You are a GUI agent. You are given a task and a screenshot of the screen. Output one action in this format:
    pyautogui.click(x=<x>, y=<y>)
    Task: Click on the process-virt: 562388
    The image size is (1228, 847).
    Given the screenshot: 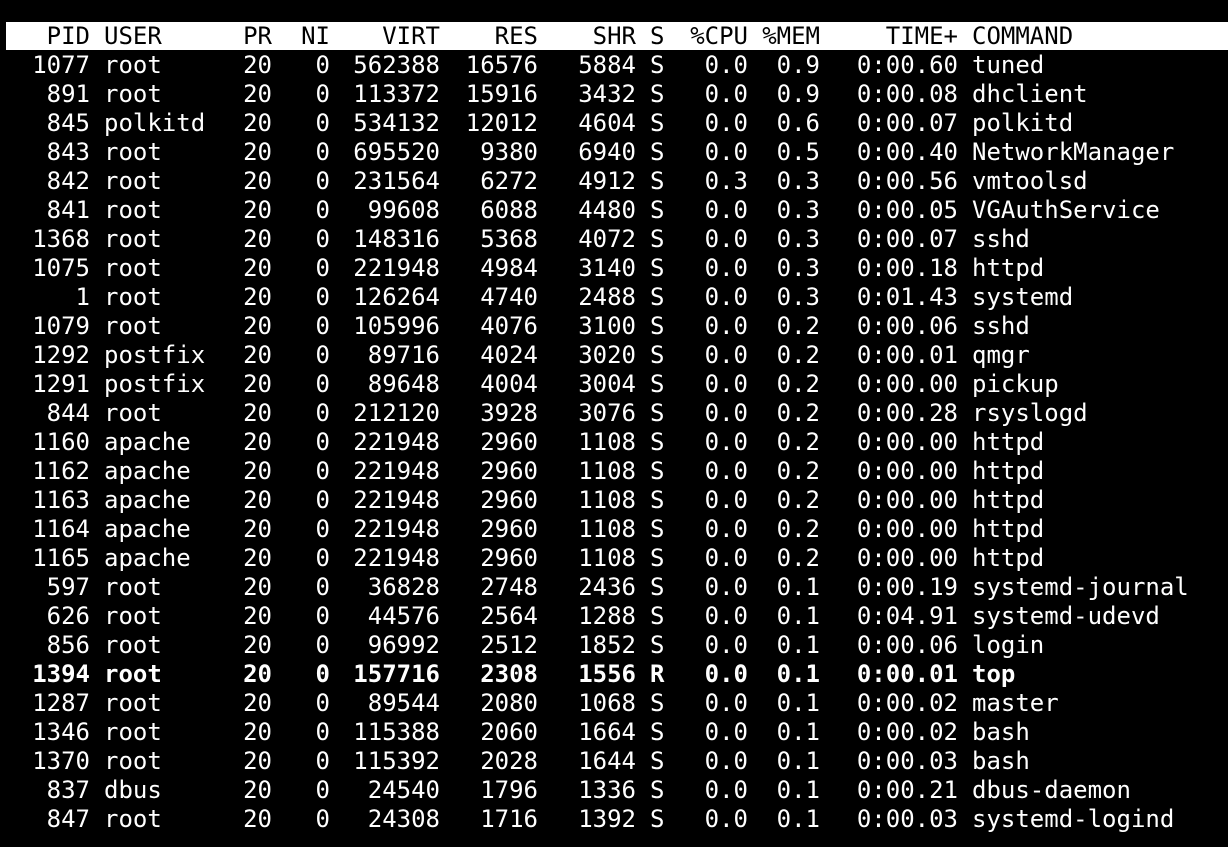 What is the action you would take?
    pyautogui.click(x=396, y=65)
    